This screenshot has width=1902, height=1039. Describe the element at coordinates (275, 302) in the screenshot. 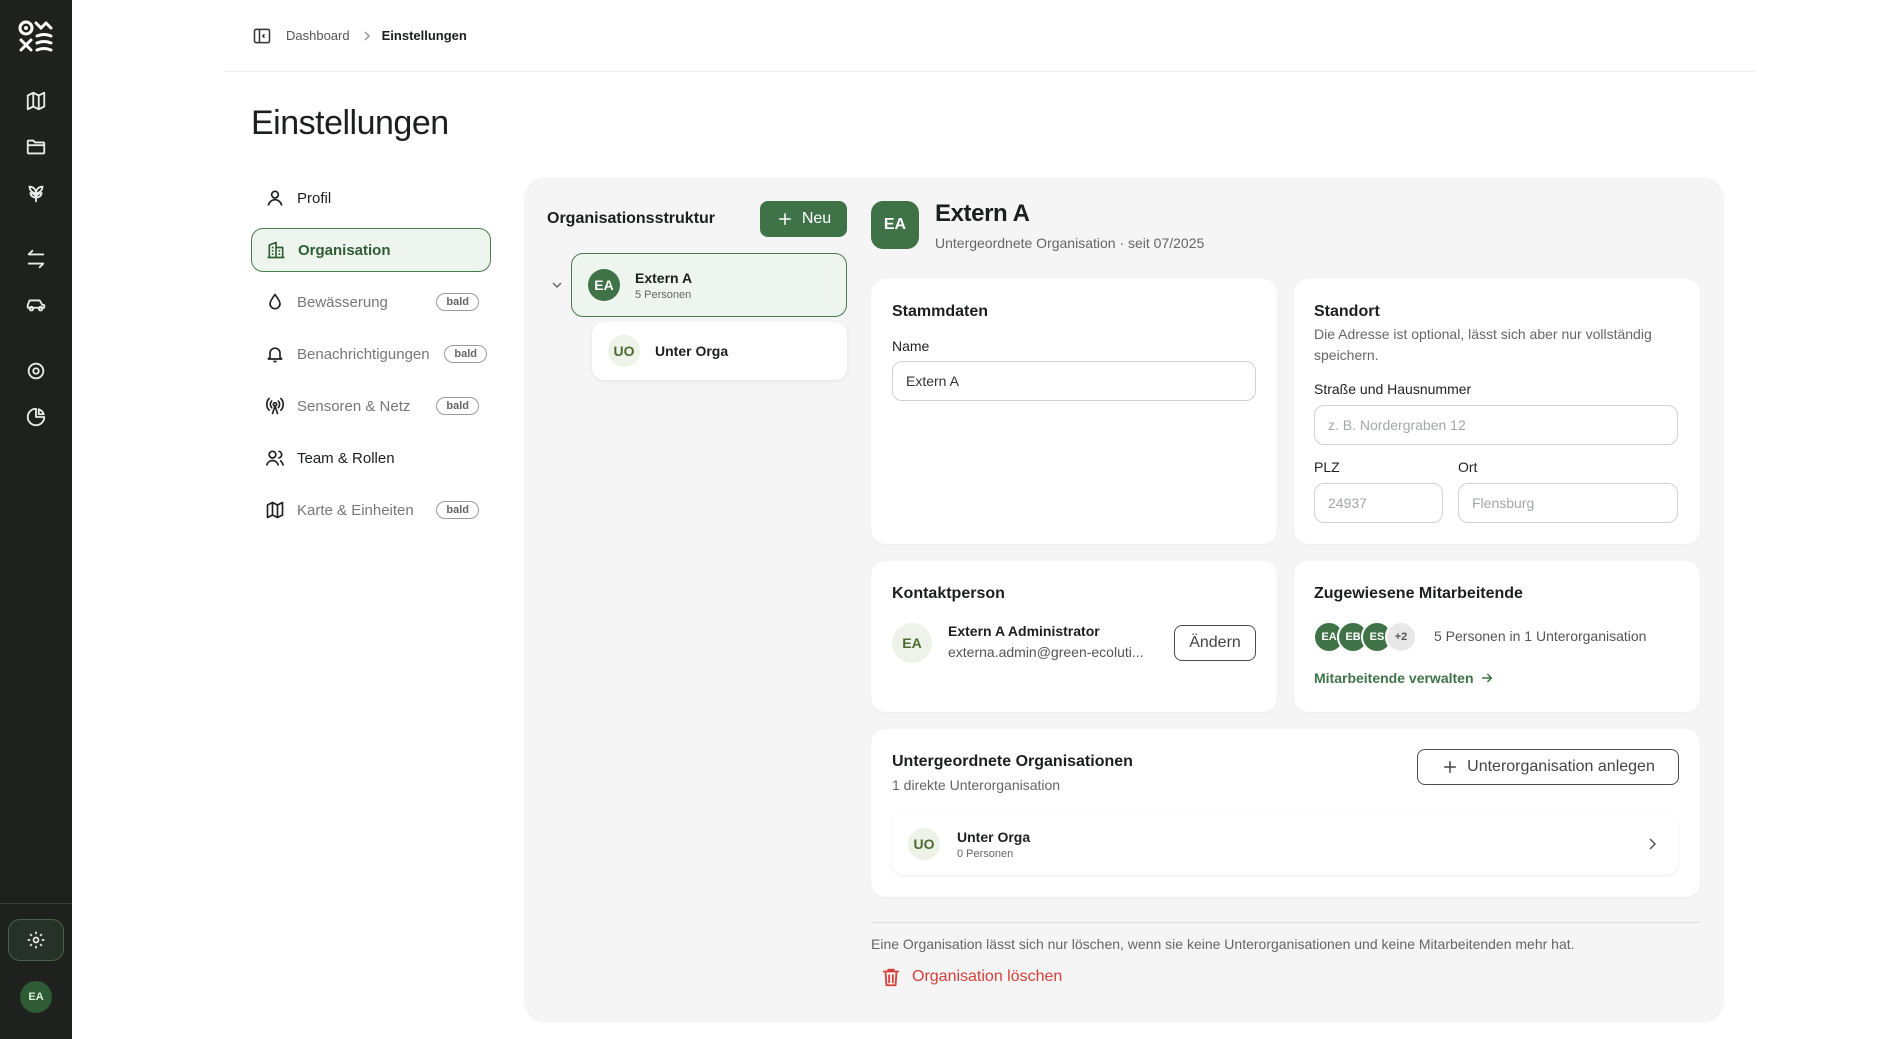

I see `droplet-icon` at that location.